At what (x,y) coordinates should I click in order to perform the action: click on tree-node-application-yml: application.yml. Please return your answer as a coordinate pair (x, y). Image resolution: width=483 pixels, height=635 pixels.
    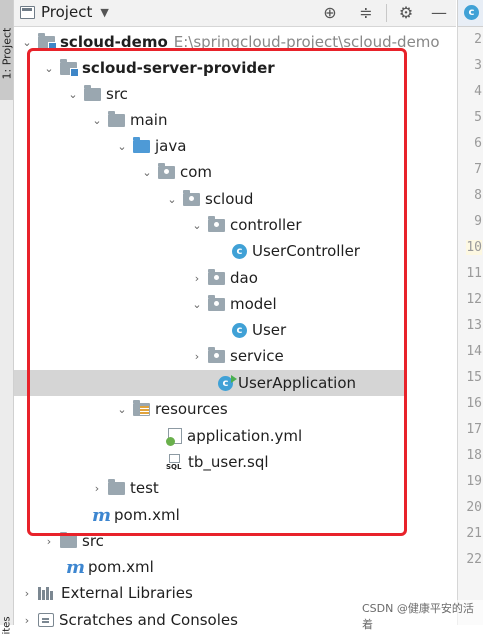
    Looking at the image, I should click on (248, 436).